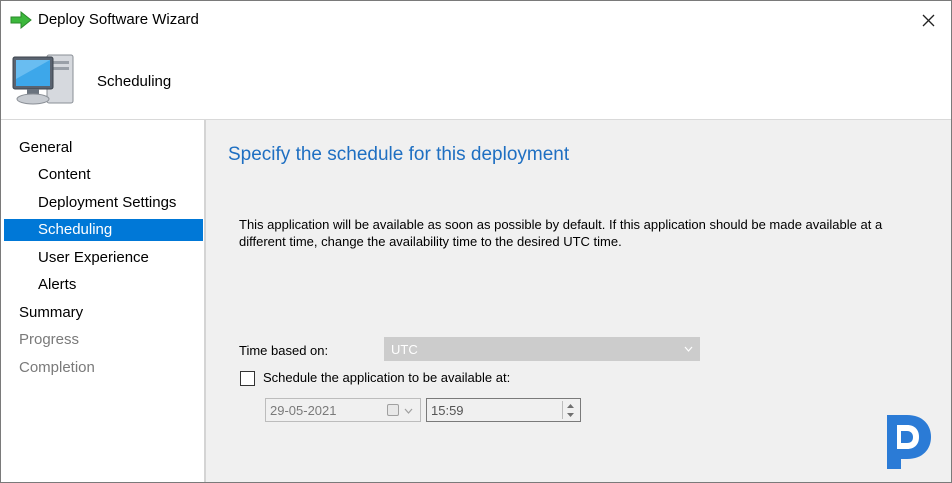  I want to click on select-value: UTC, so click(404, 349).